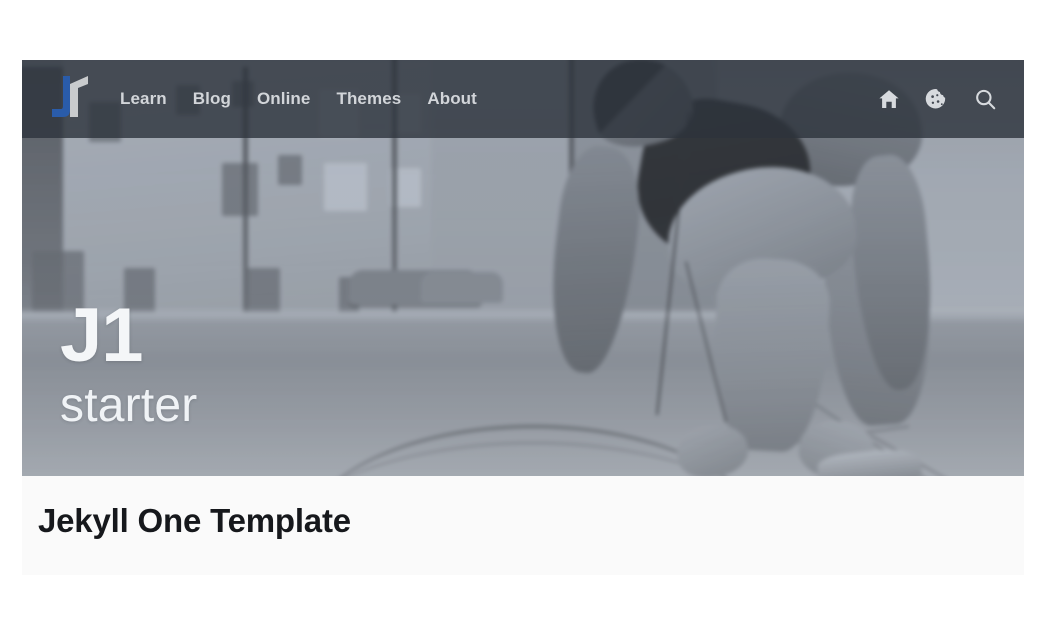 The height and width of the screenshot is (628, 1045). I want to click on cookie-consent-button, so click(937, 99).